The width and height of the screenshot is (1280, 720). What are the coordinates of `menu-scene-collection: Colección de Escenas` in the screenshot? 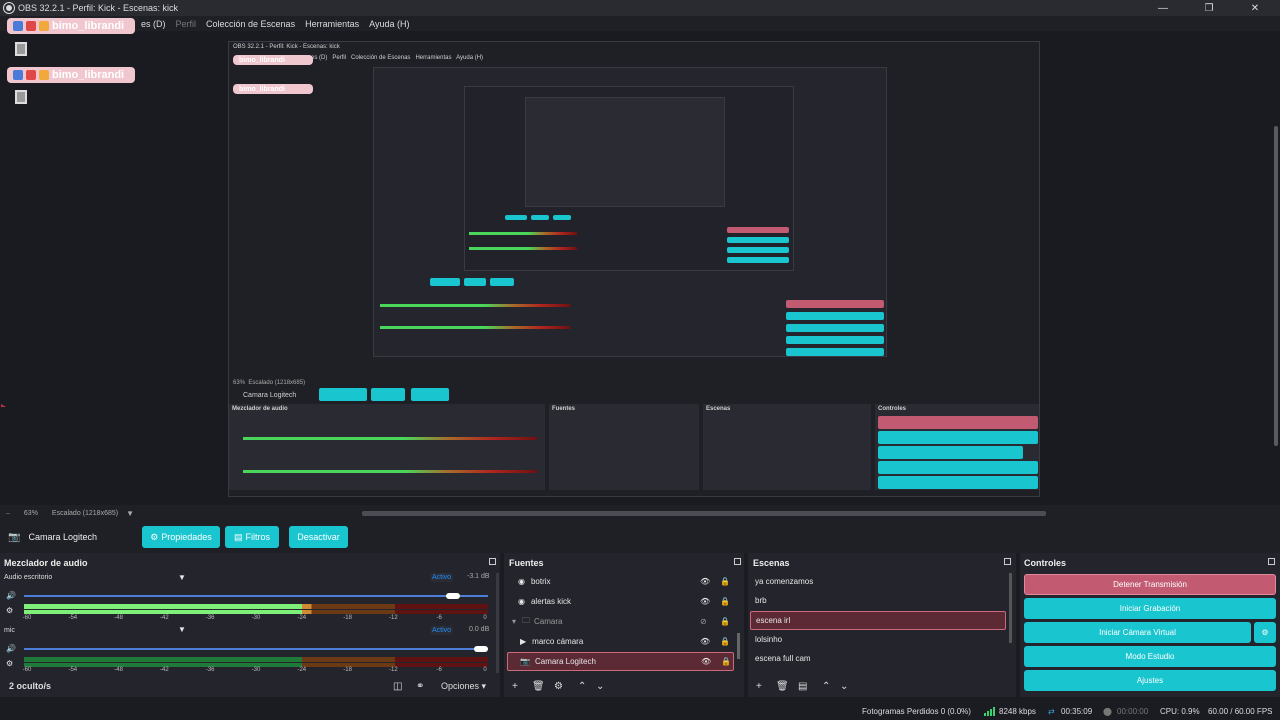 It's located at (250, 24).